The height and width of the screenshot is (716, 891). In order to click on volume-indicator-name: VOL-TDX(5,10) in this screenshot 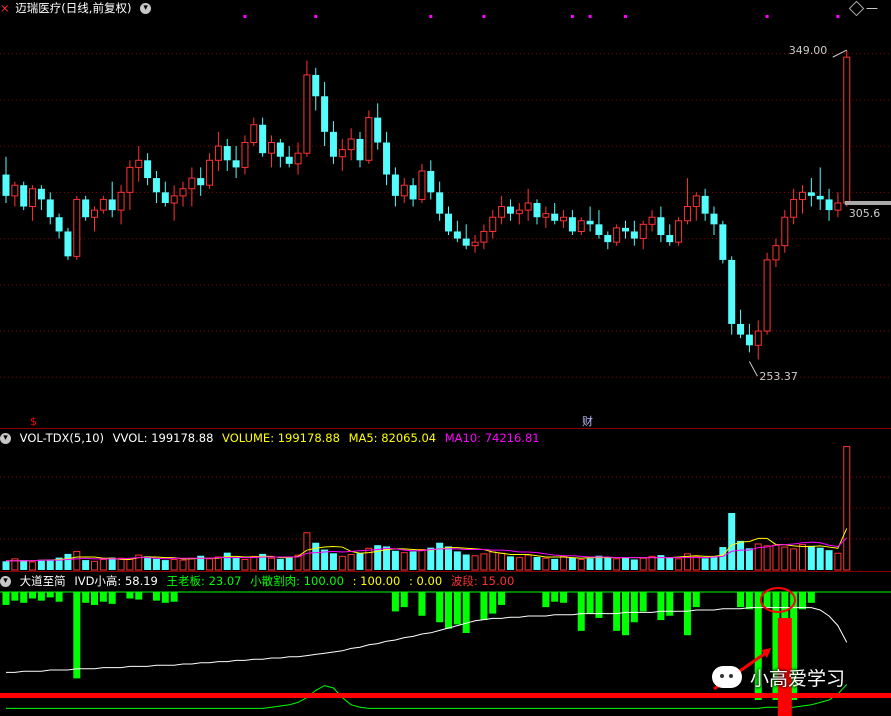, I will do `click(62, 438)`.